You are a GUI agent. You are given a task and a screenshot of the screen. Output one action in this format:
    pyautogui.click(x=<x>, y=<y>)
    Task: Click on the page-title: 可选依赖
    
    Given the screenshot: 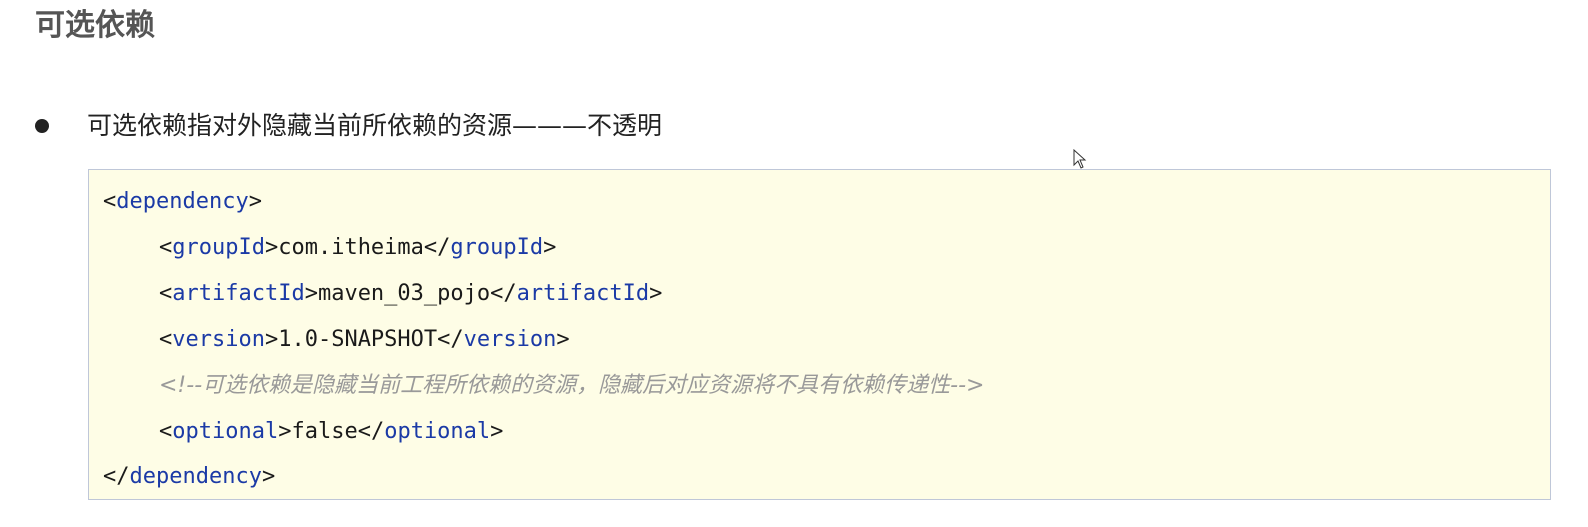 What is the action you would take?
    pyautogui.click(x=95, y=25)
    